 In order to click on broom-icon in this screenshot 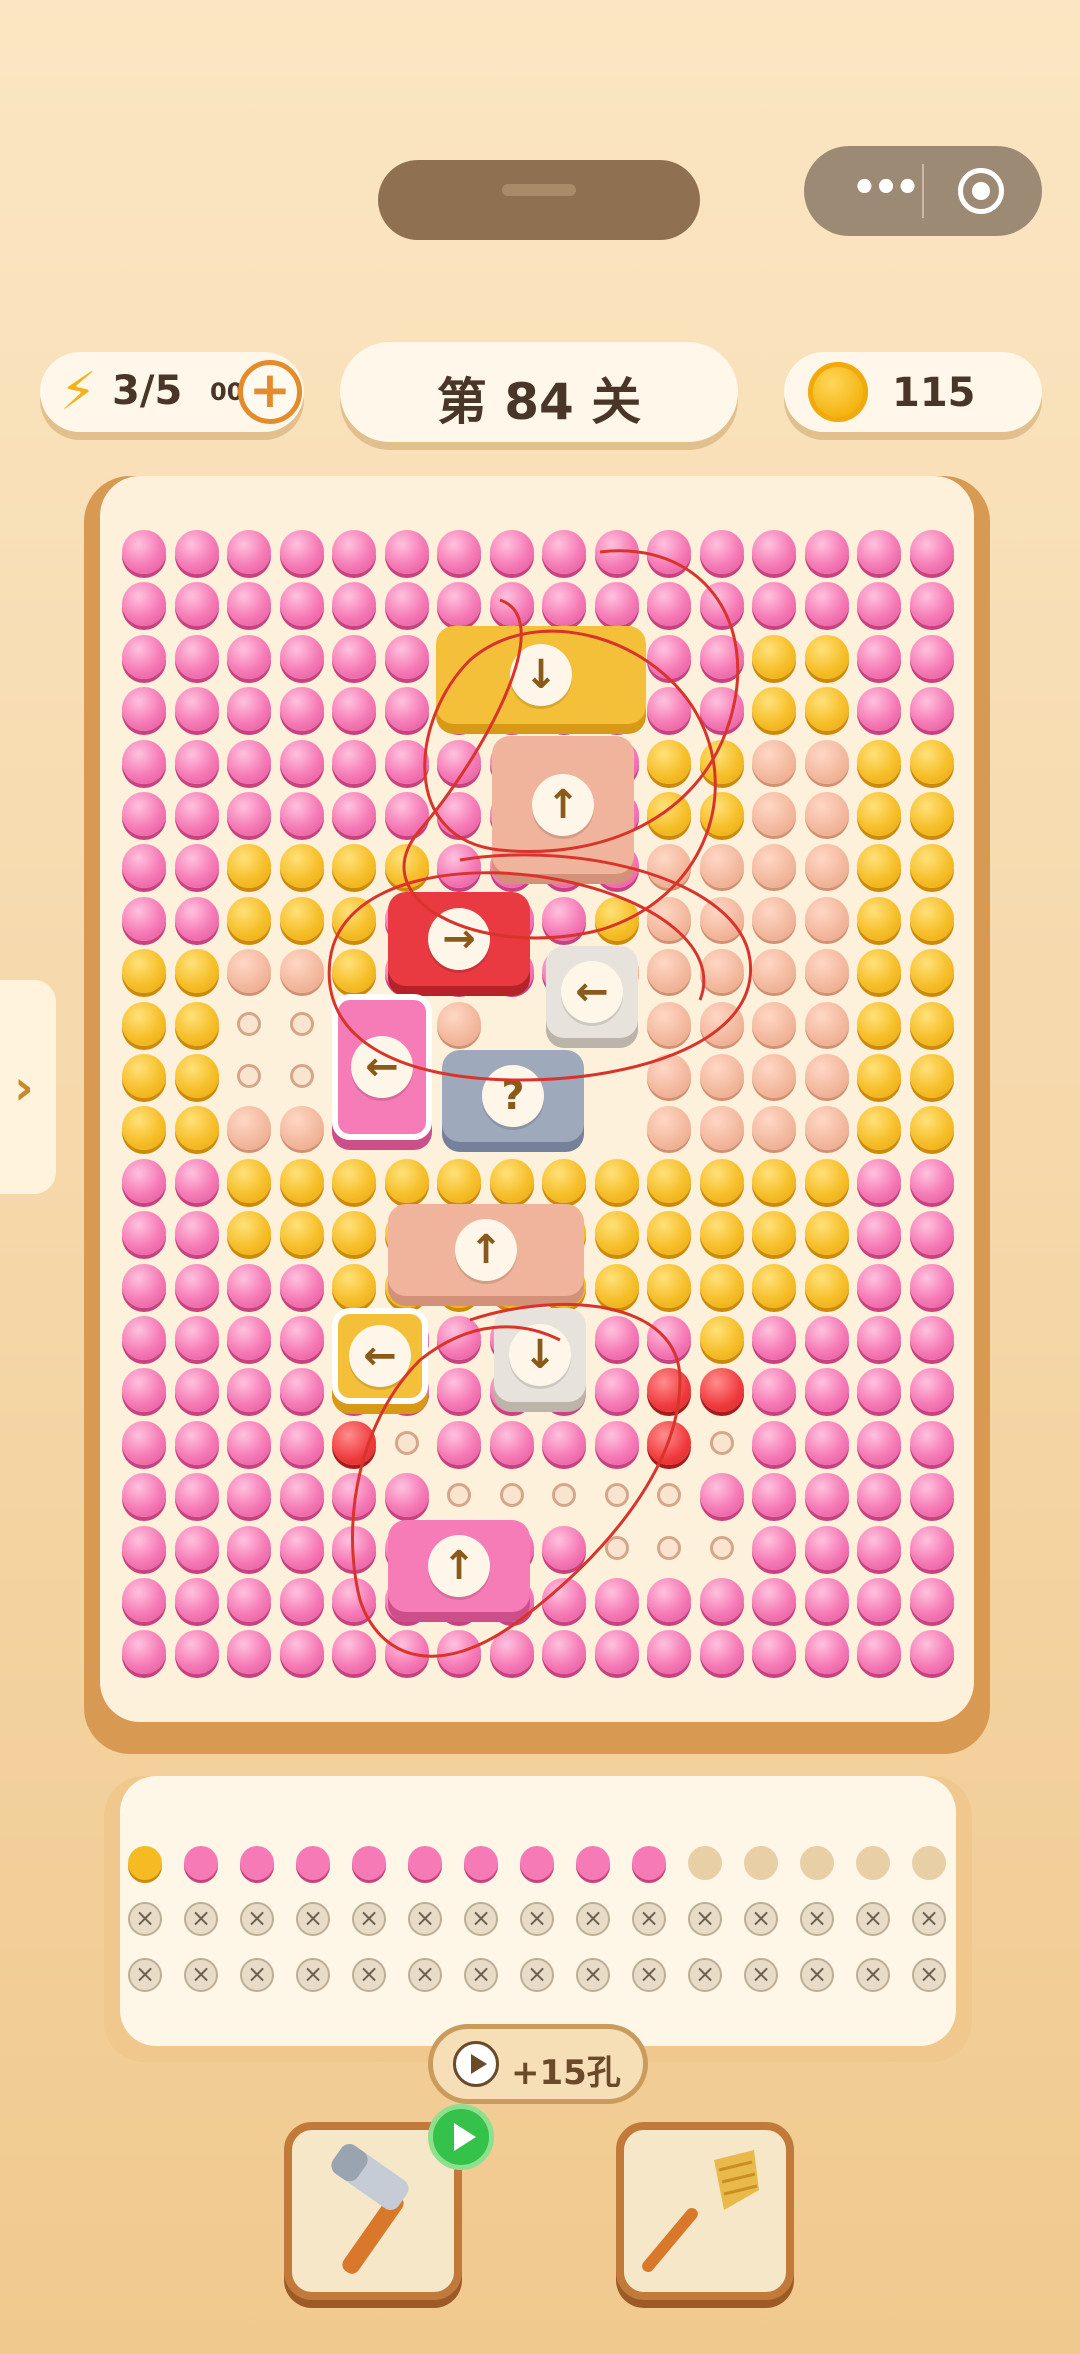, I will do `click(700, 2211)`.